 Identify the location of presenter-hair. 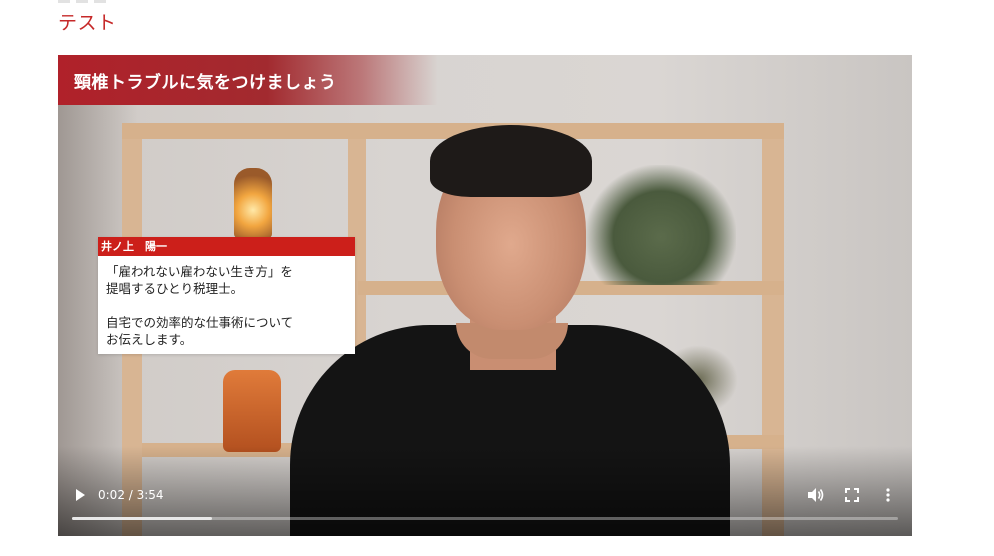
(511, 161).